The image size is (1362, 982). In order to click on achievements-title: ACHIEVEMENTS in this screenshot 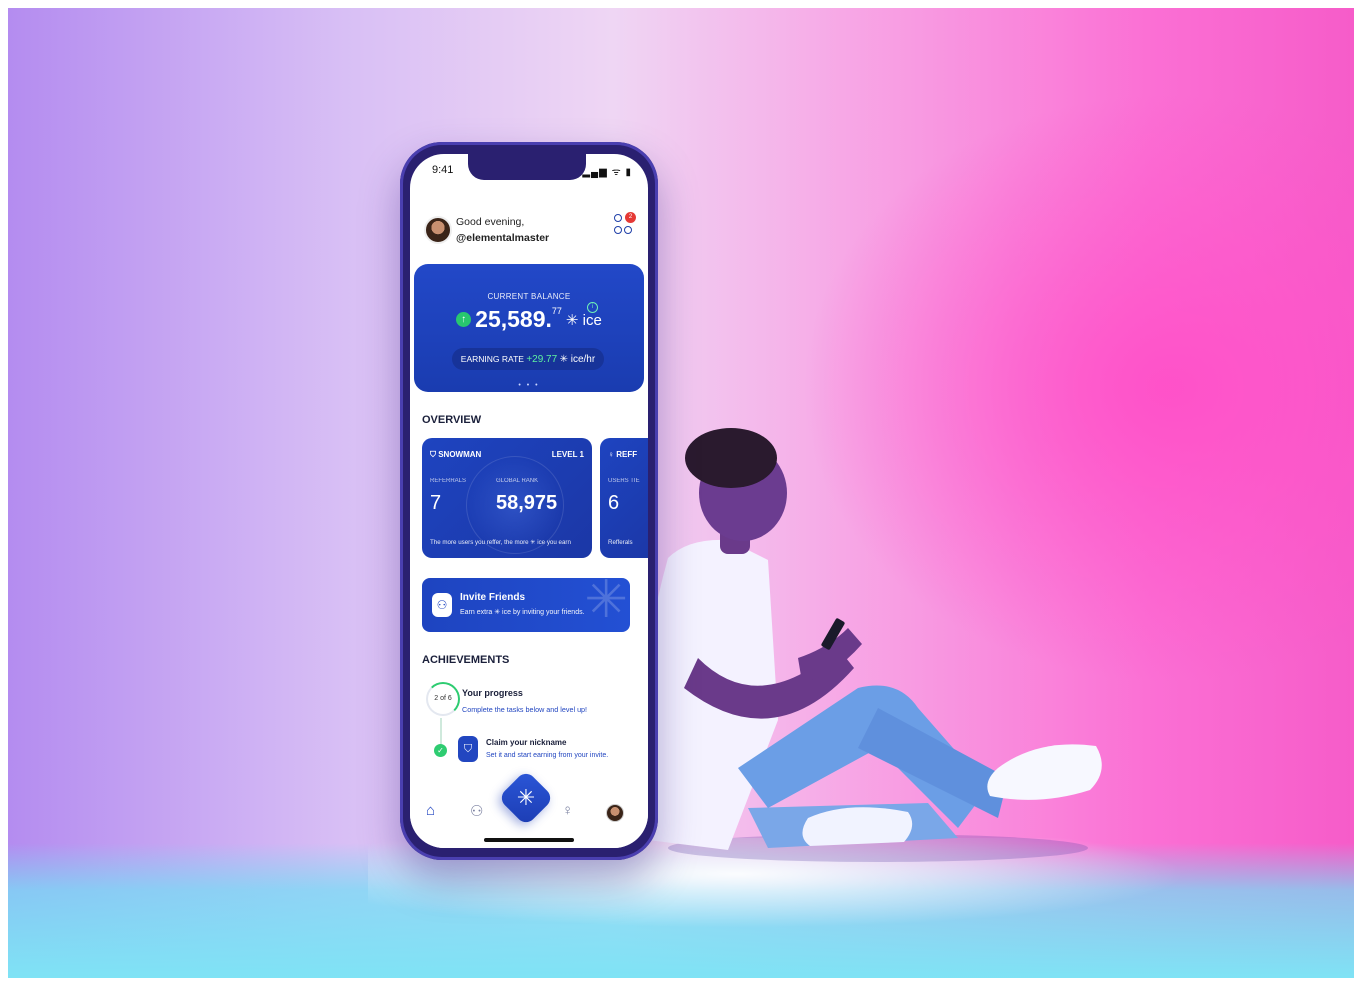, I will do `click(466, 660)`.